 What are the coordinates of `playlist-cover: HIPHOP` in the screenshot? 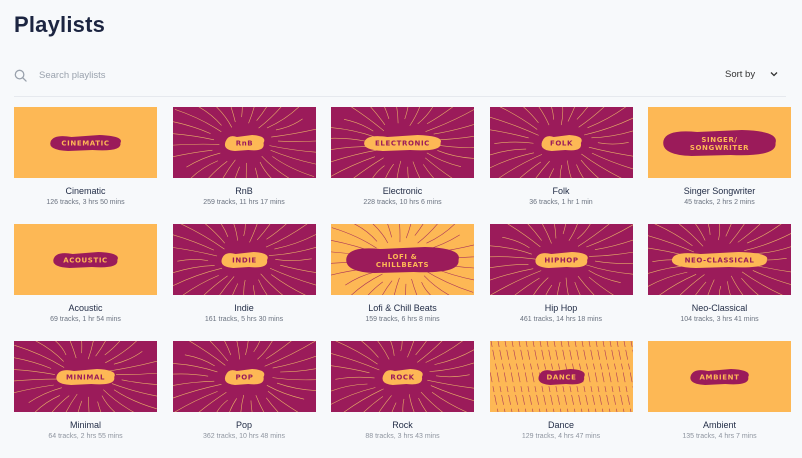 It's located at (561, 259).